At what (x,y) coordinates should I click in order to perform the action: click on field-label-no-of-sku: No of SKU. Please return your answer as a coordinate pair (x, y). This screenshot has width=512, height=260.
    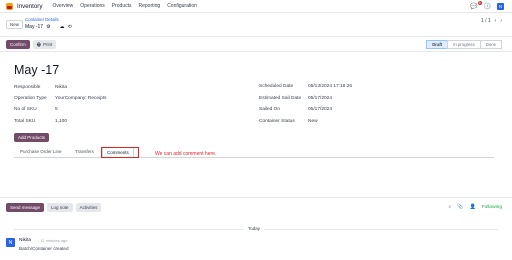
    Looking at the image, I should click on (25, 109).